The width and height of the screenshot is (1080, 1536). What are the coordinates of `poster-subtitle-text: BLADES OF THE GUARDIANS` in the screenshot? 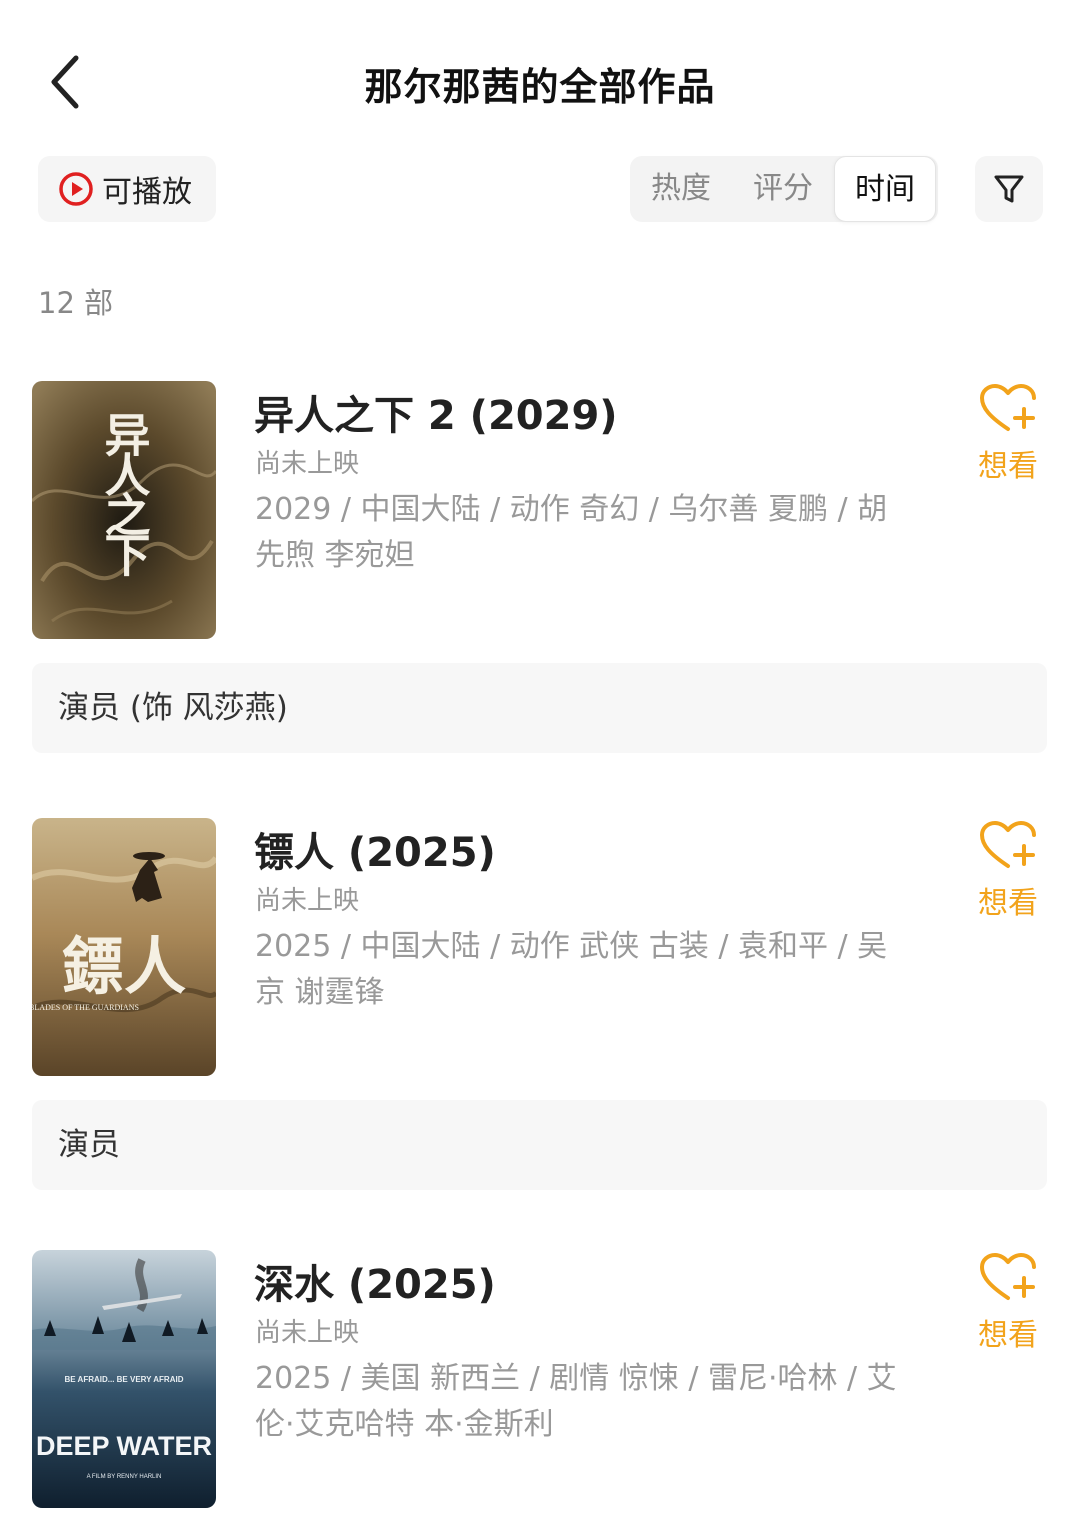 It's located at (85, 1007).